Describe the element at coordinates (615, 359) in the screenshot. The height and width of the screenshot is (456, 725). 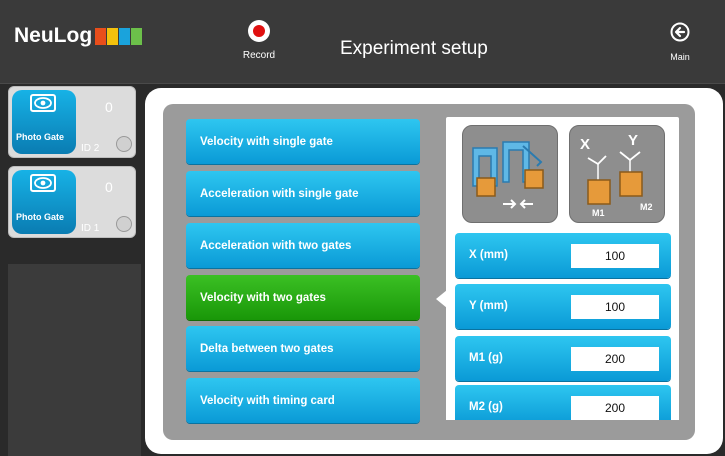
I see `m1-input` at that location.